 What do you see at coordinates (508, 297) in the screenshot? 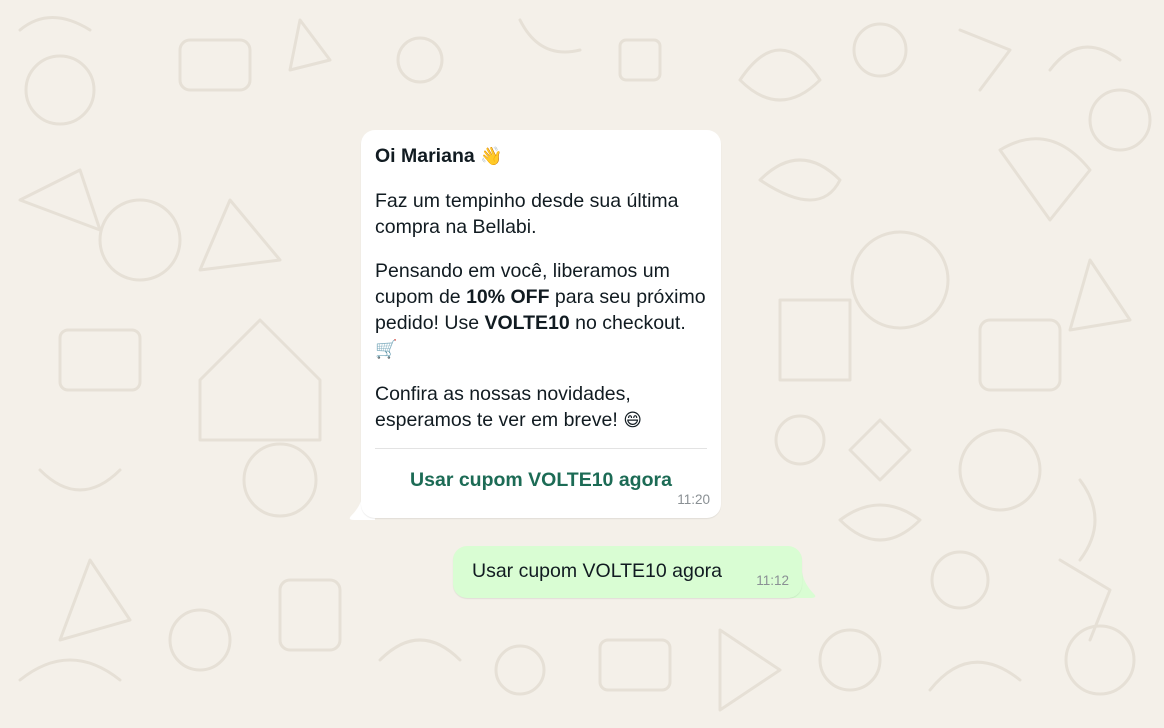
I see `discount-highlight: 10% OFF` at bounding box center [508, 297].